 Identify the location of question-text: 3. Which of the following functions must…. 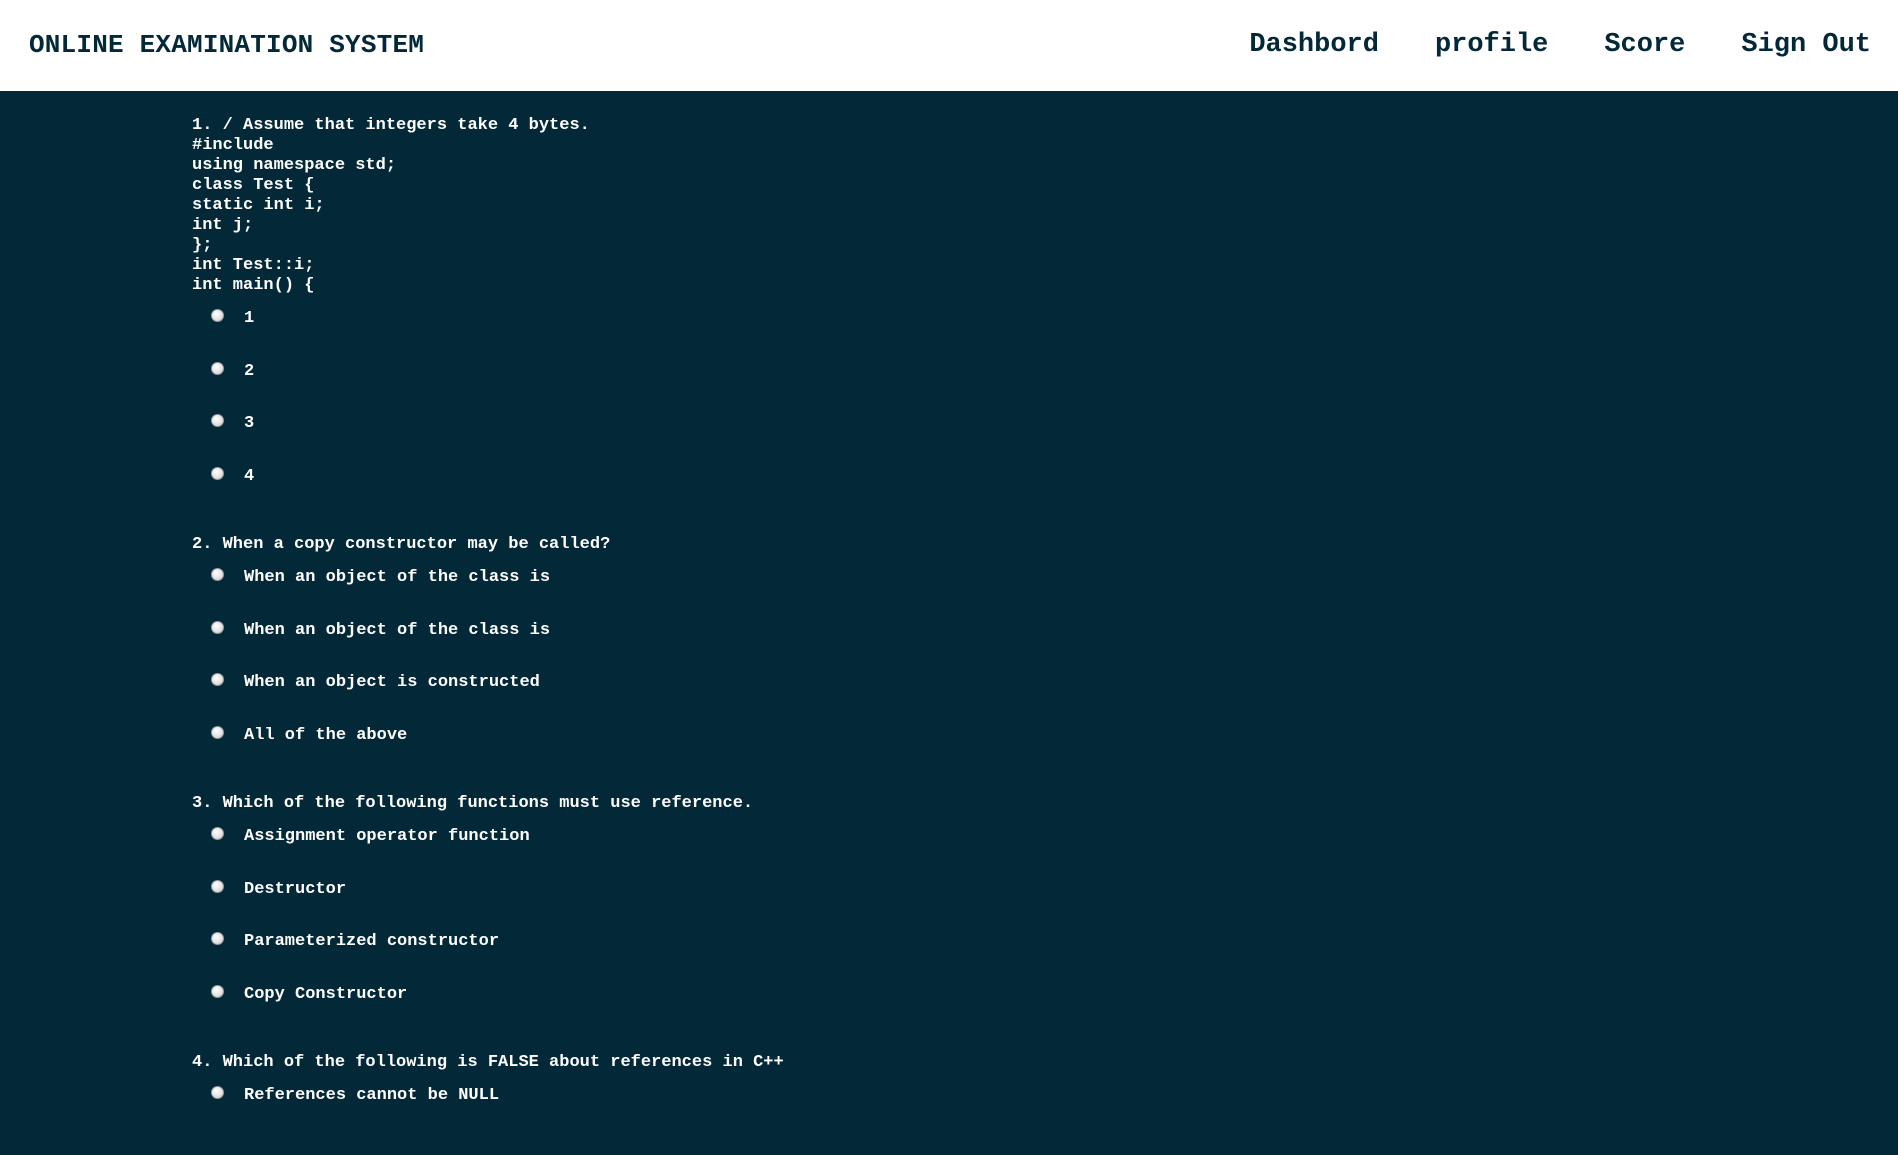
(473, 803).